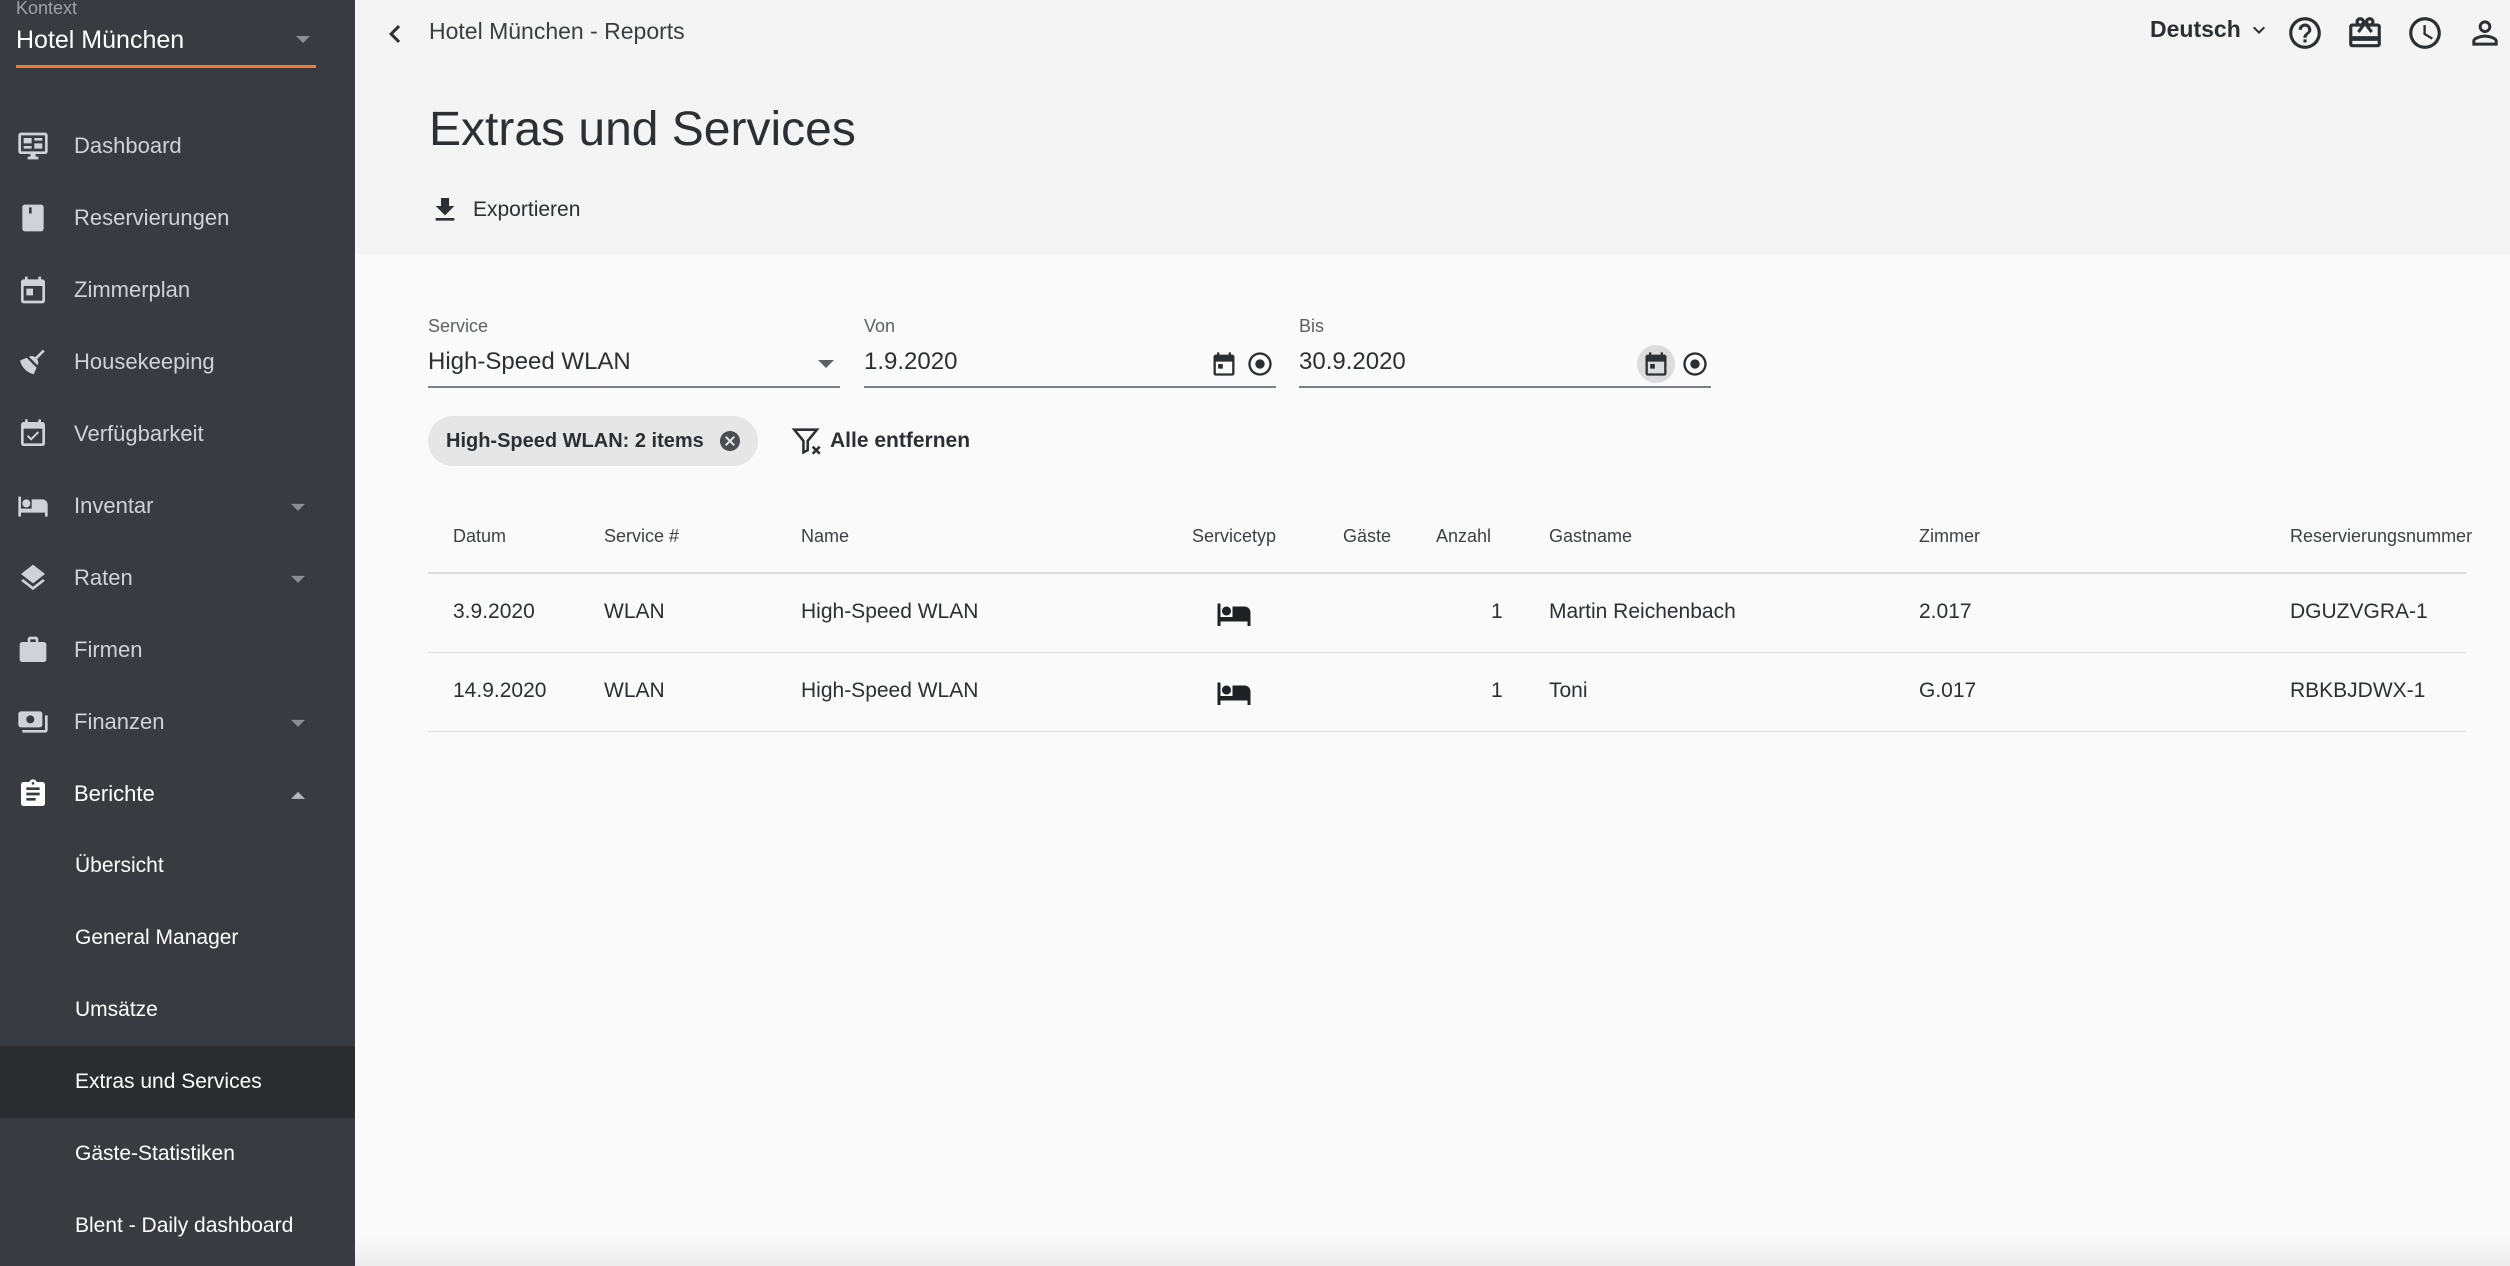 The height and width of the screenshot is (1266, 2510). What do you see at coordinates (1352, 361) in the screenshot?
I see `to-value: 30.9.2020` at bounding box center [1352, 361].